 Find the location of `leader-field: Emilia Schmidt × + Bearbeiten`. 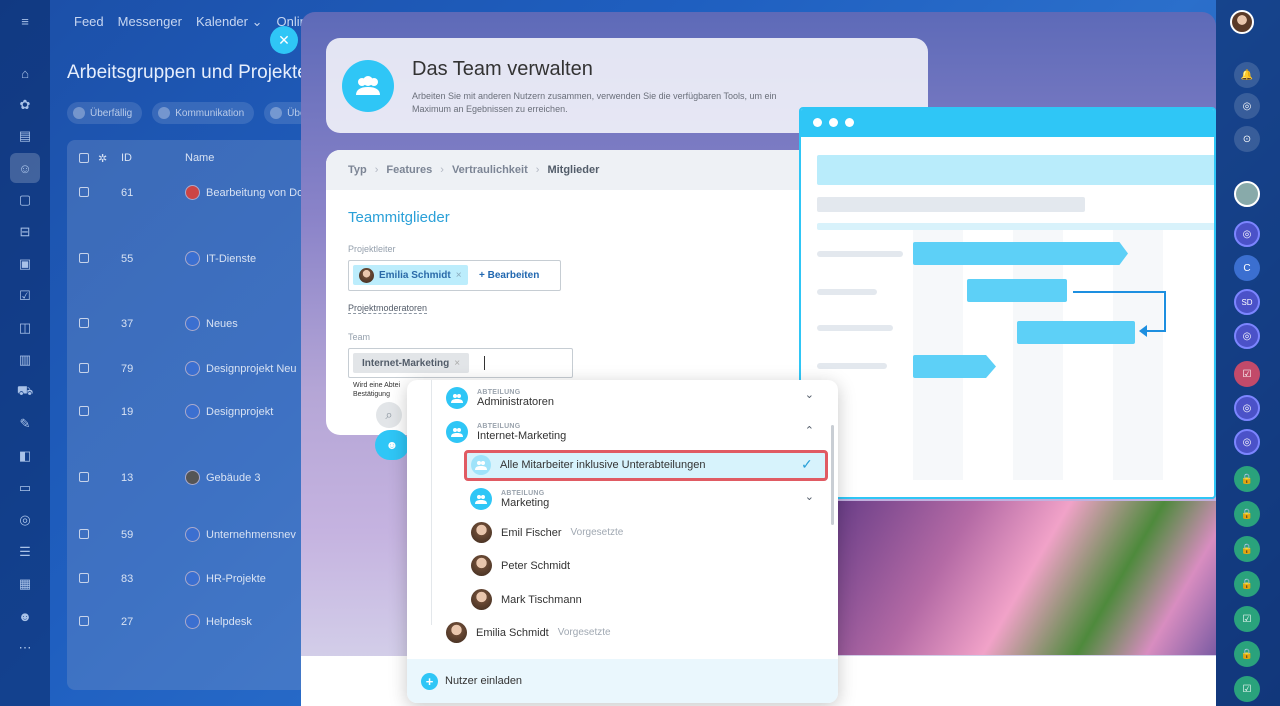

leader-field: Emilia Schmidt × + Bearbeiten is located at coordinates (454, 275).